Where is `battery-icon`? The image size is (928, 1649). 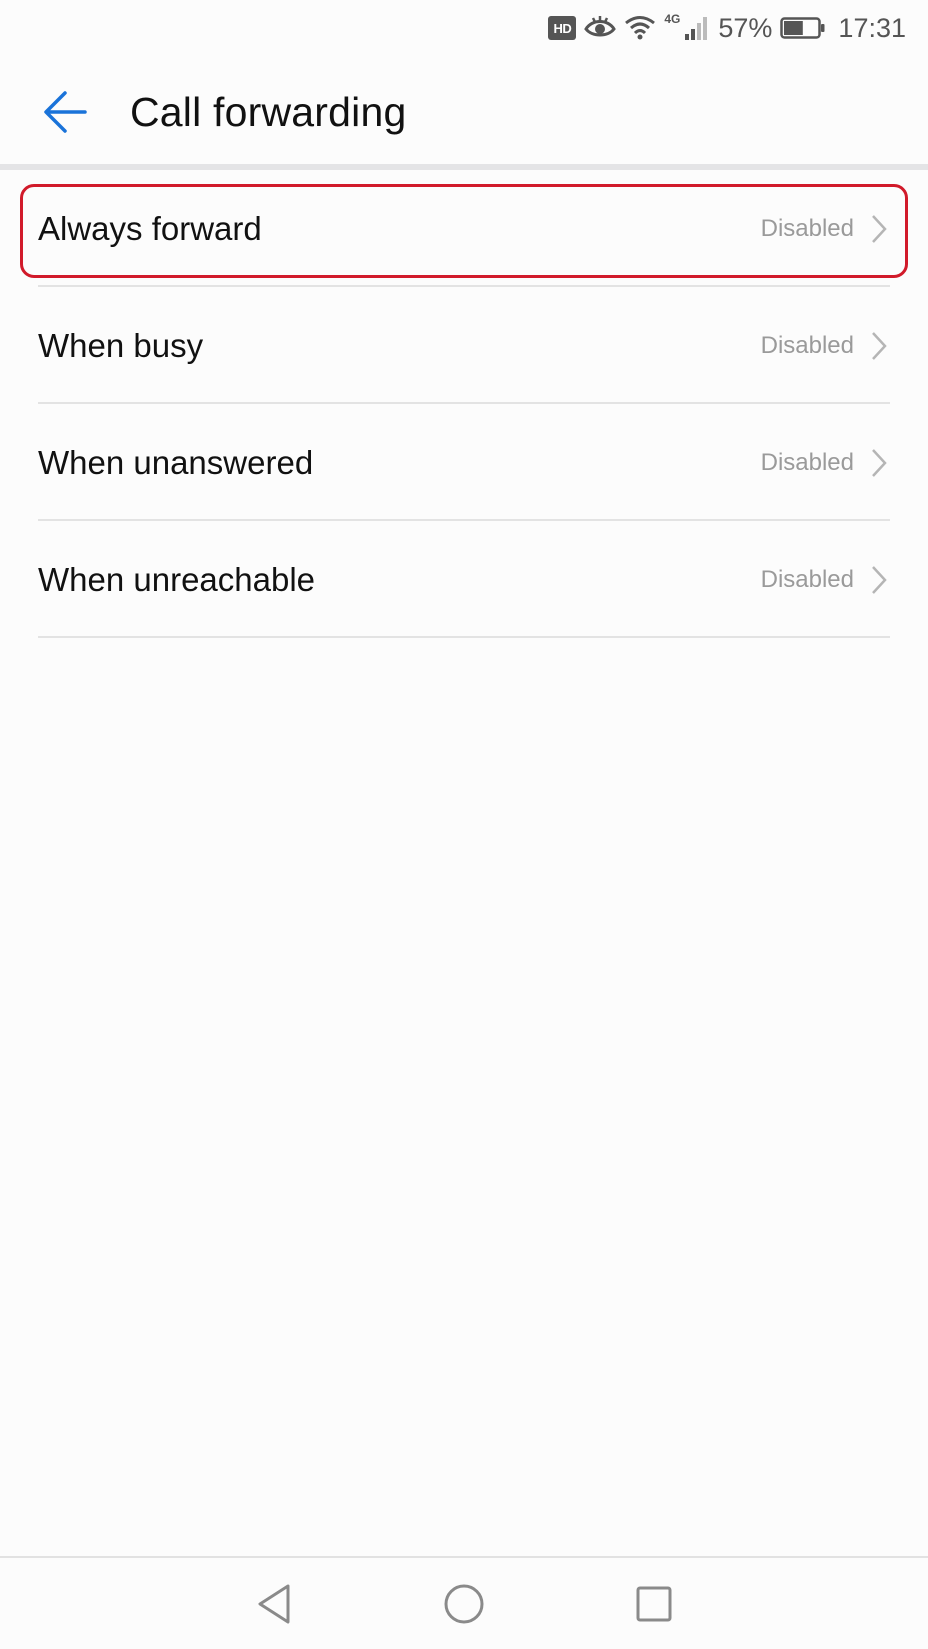 battery-icon is located at coordinates (803, 28).